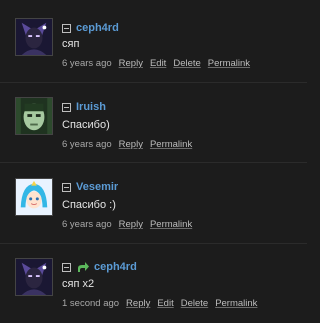  What do you see at coordinates (89, 205) in the screenshot?
I see `comment-text: Спасибо :)` at bounding box center [89, 205].